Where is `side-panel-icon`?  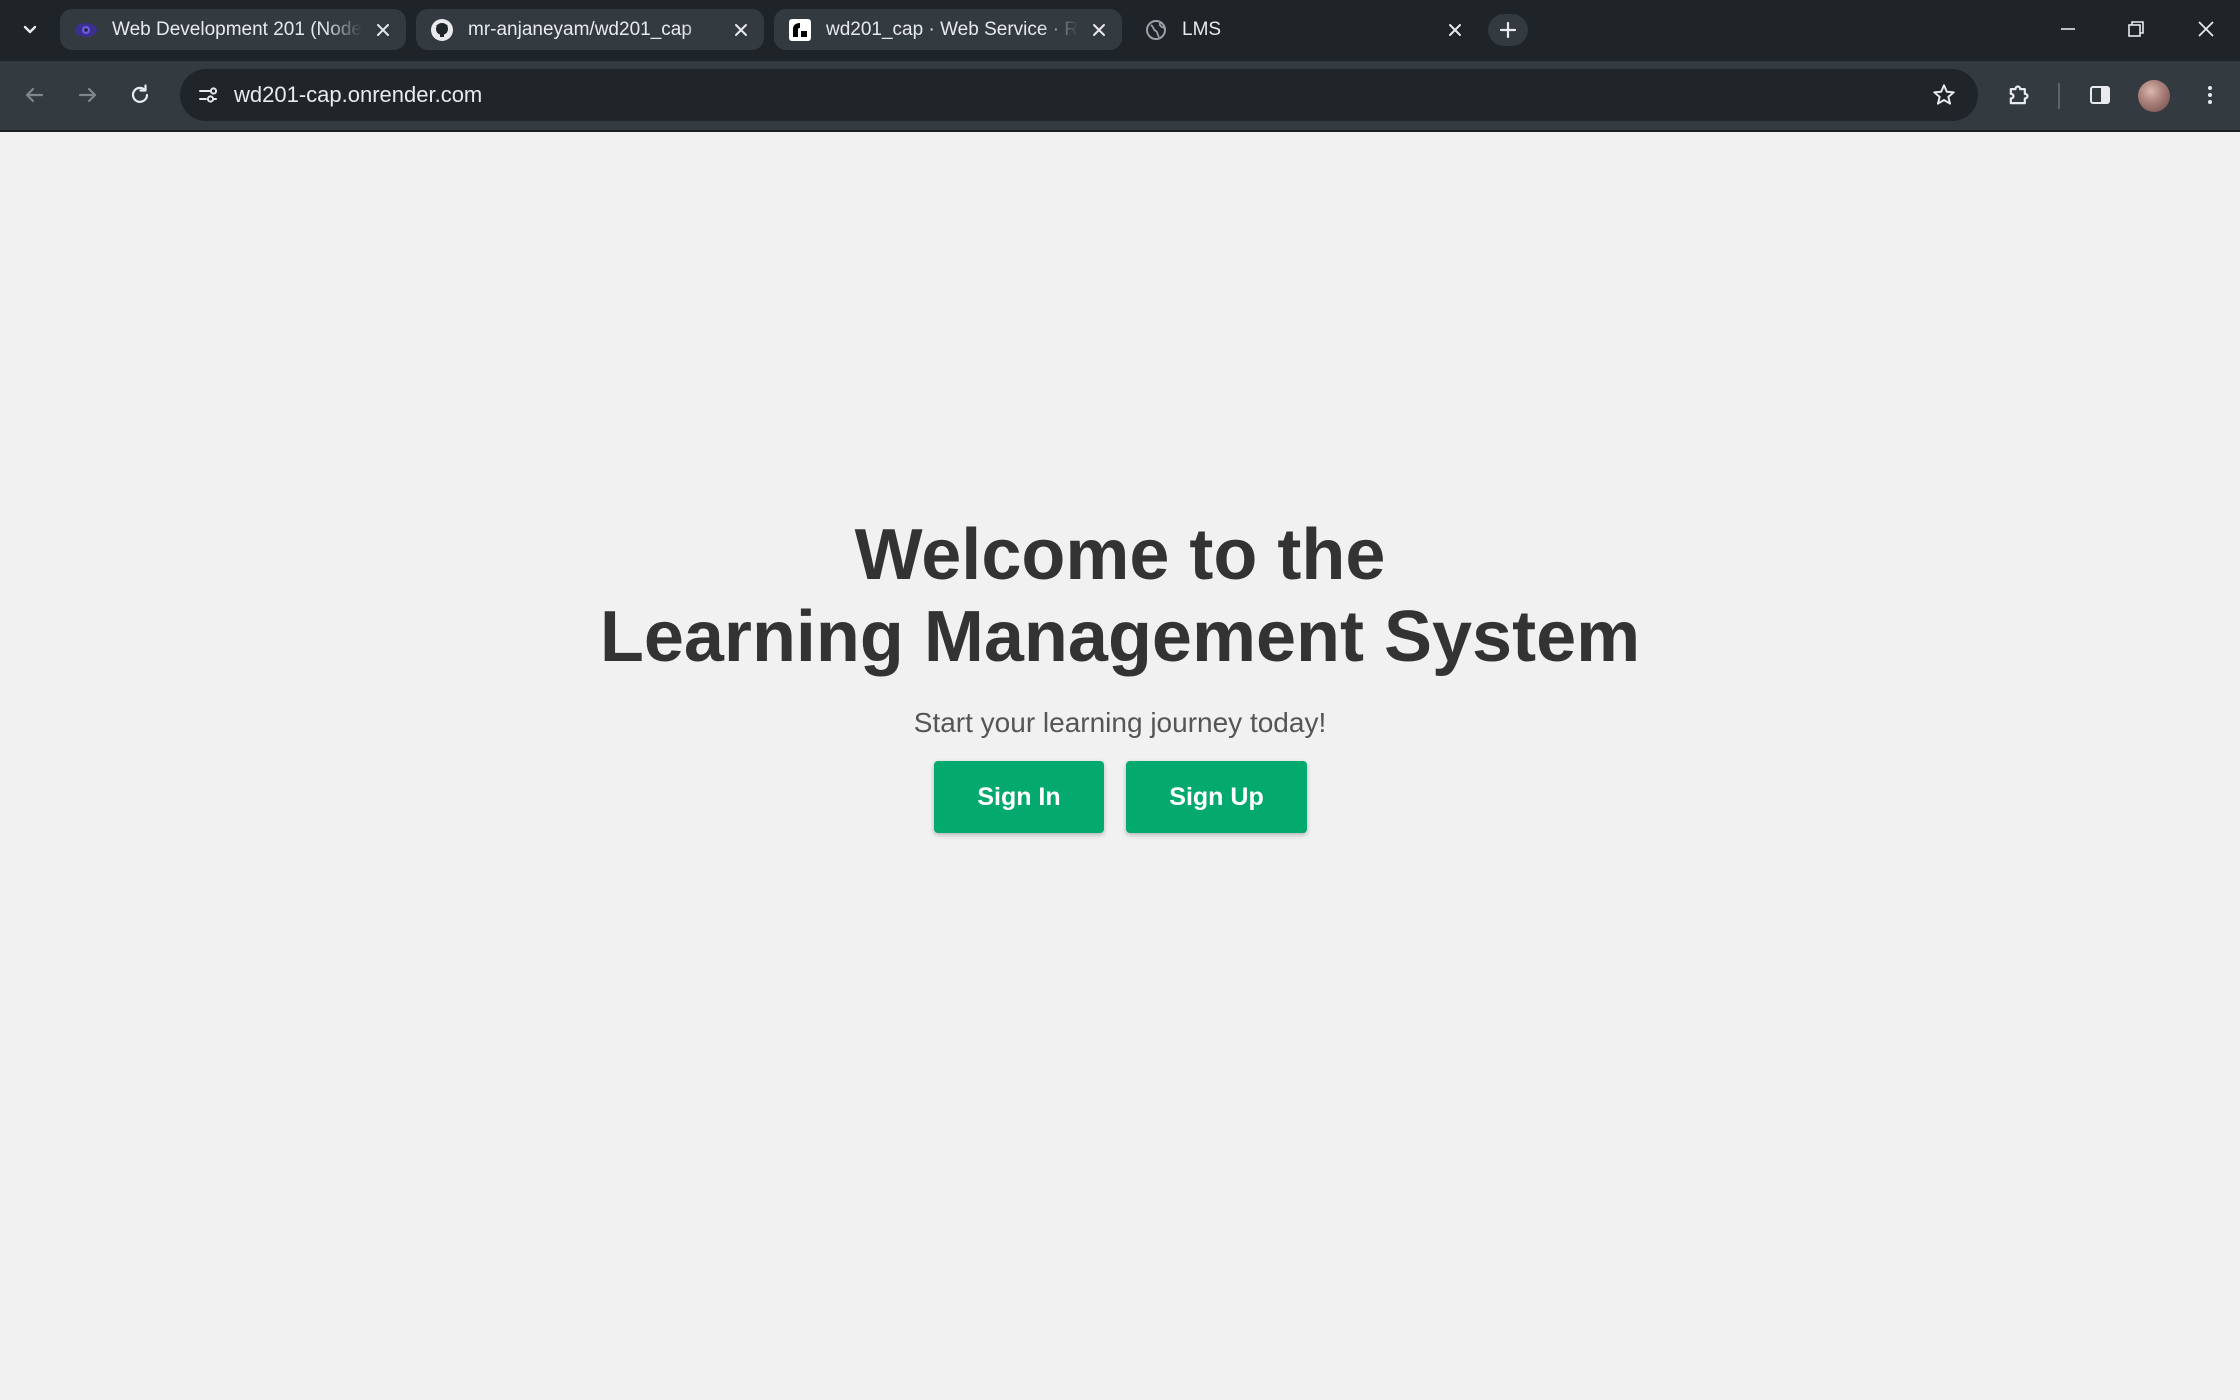
side-panel-icon is located at coordinates (2100, 95).